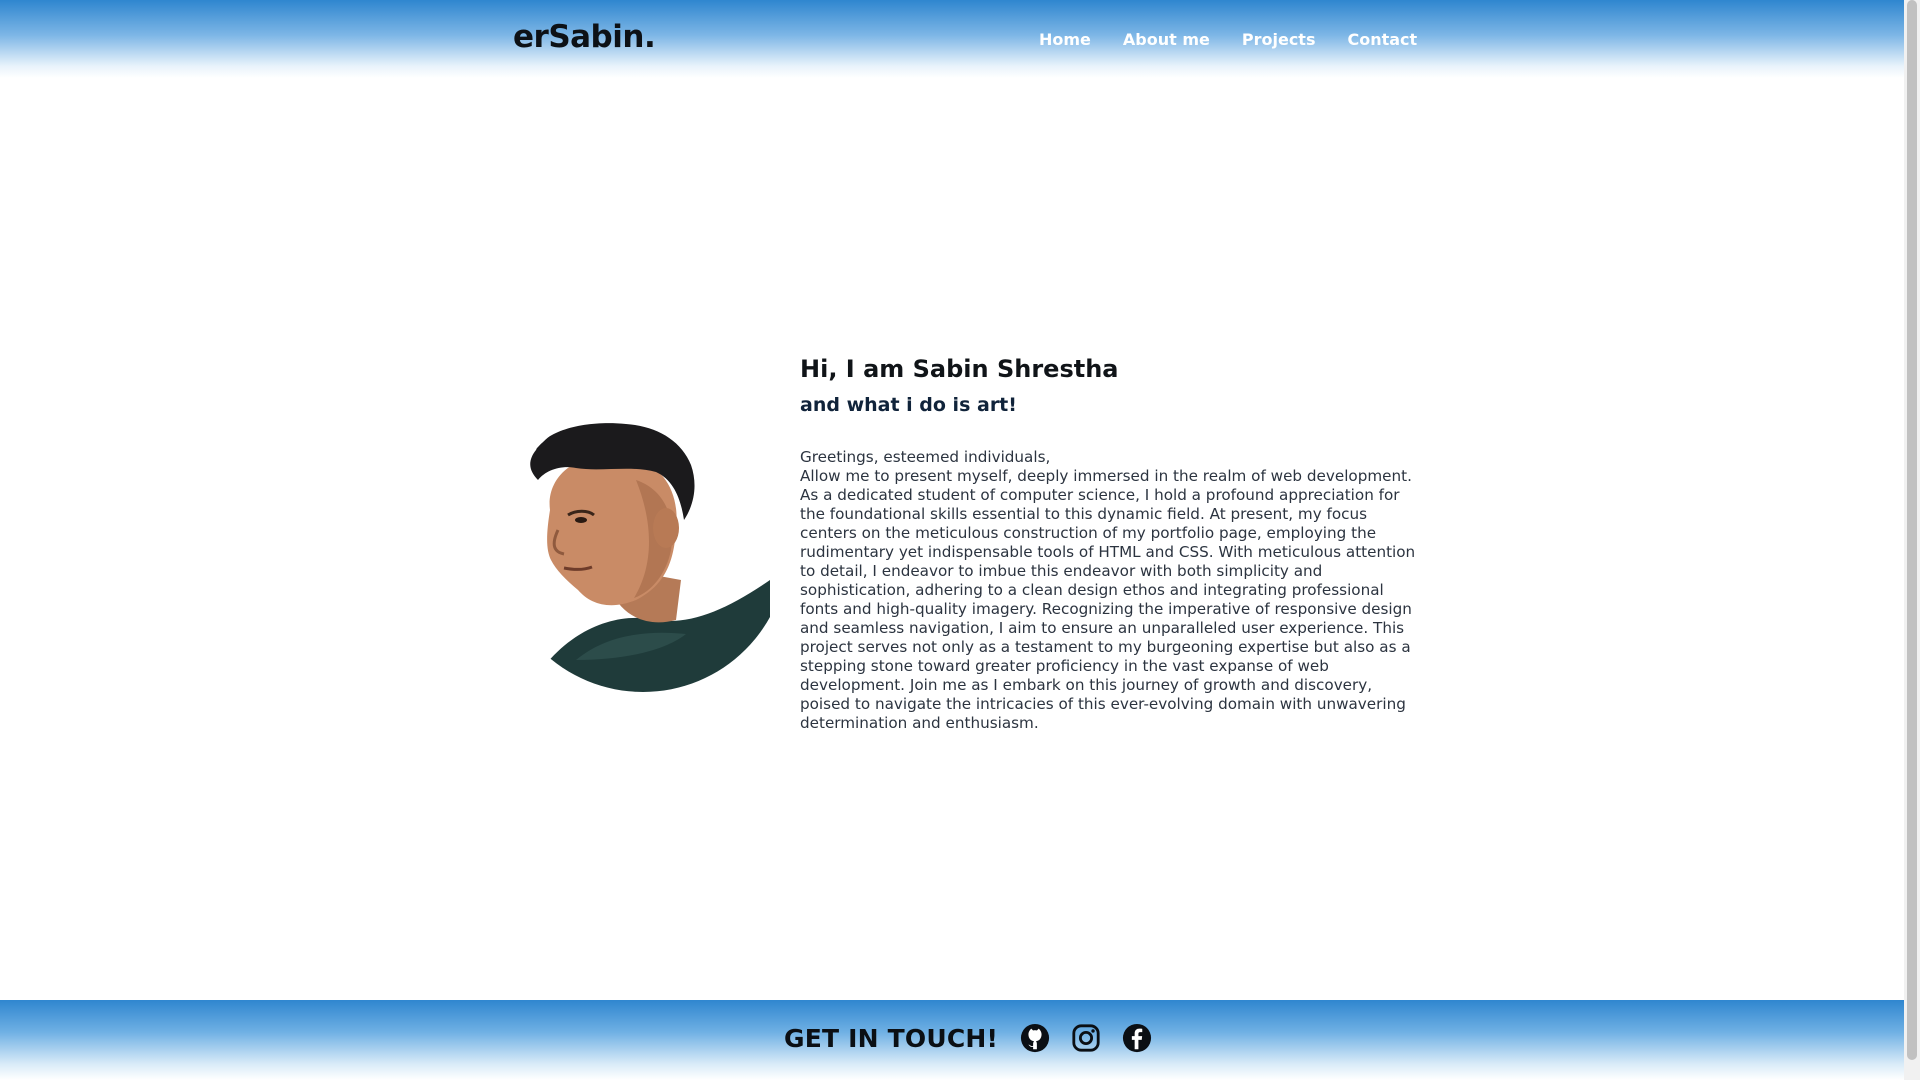  I want to click on nav-home: Home, so click(1065, 39).